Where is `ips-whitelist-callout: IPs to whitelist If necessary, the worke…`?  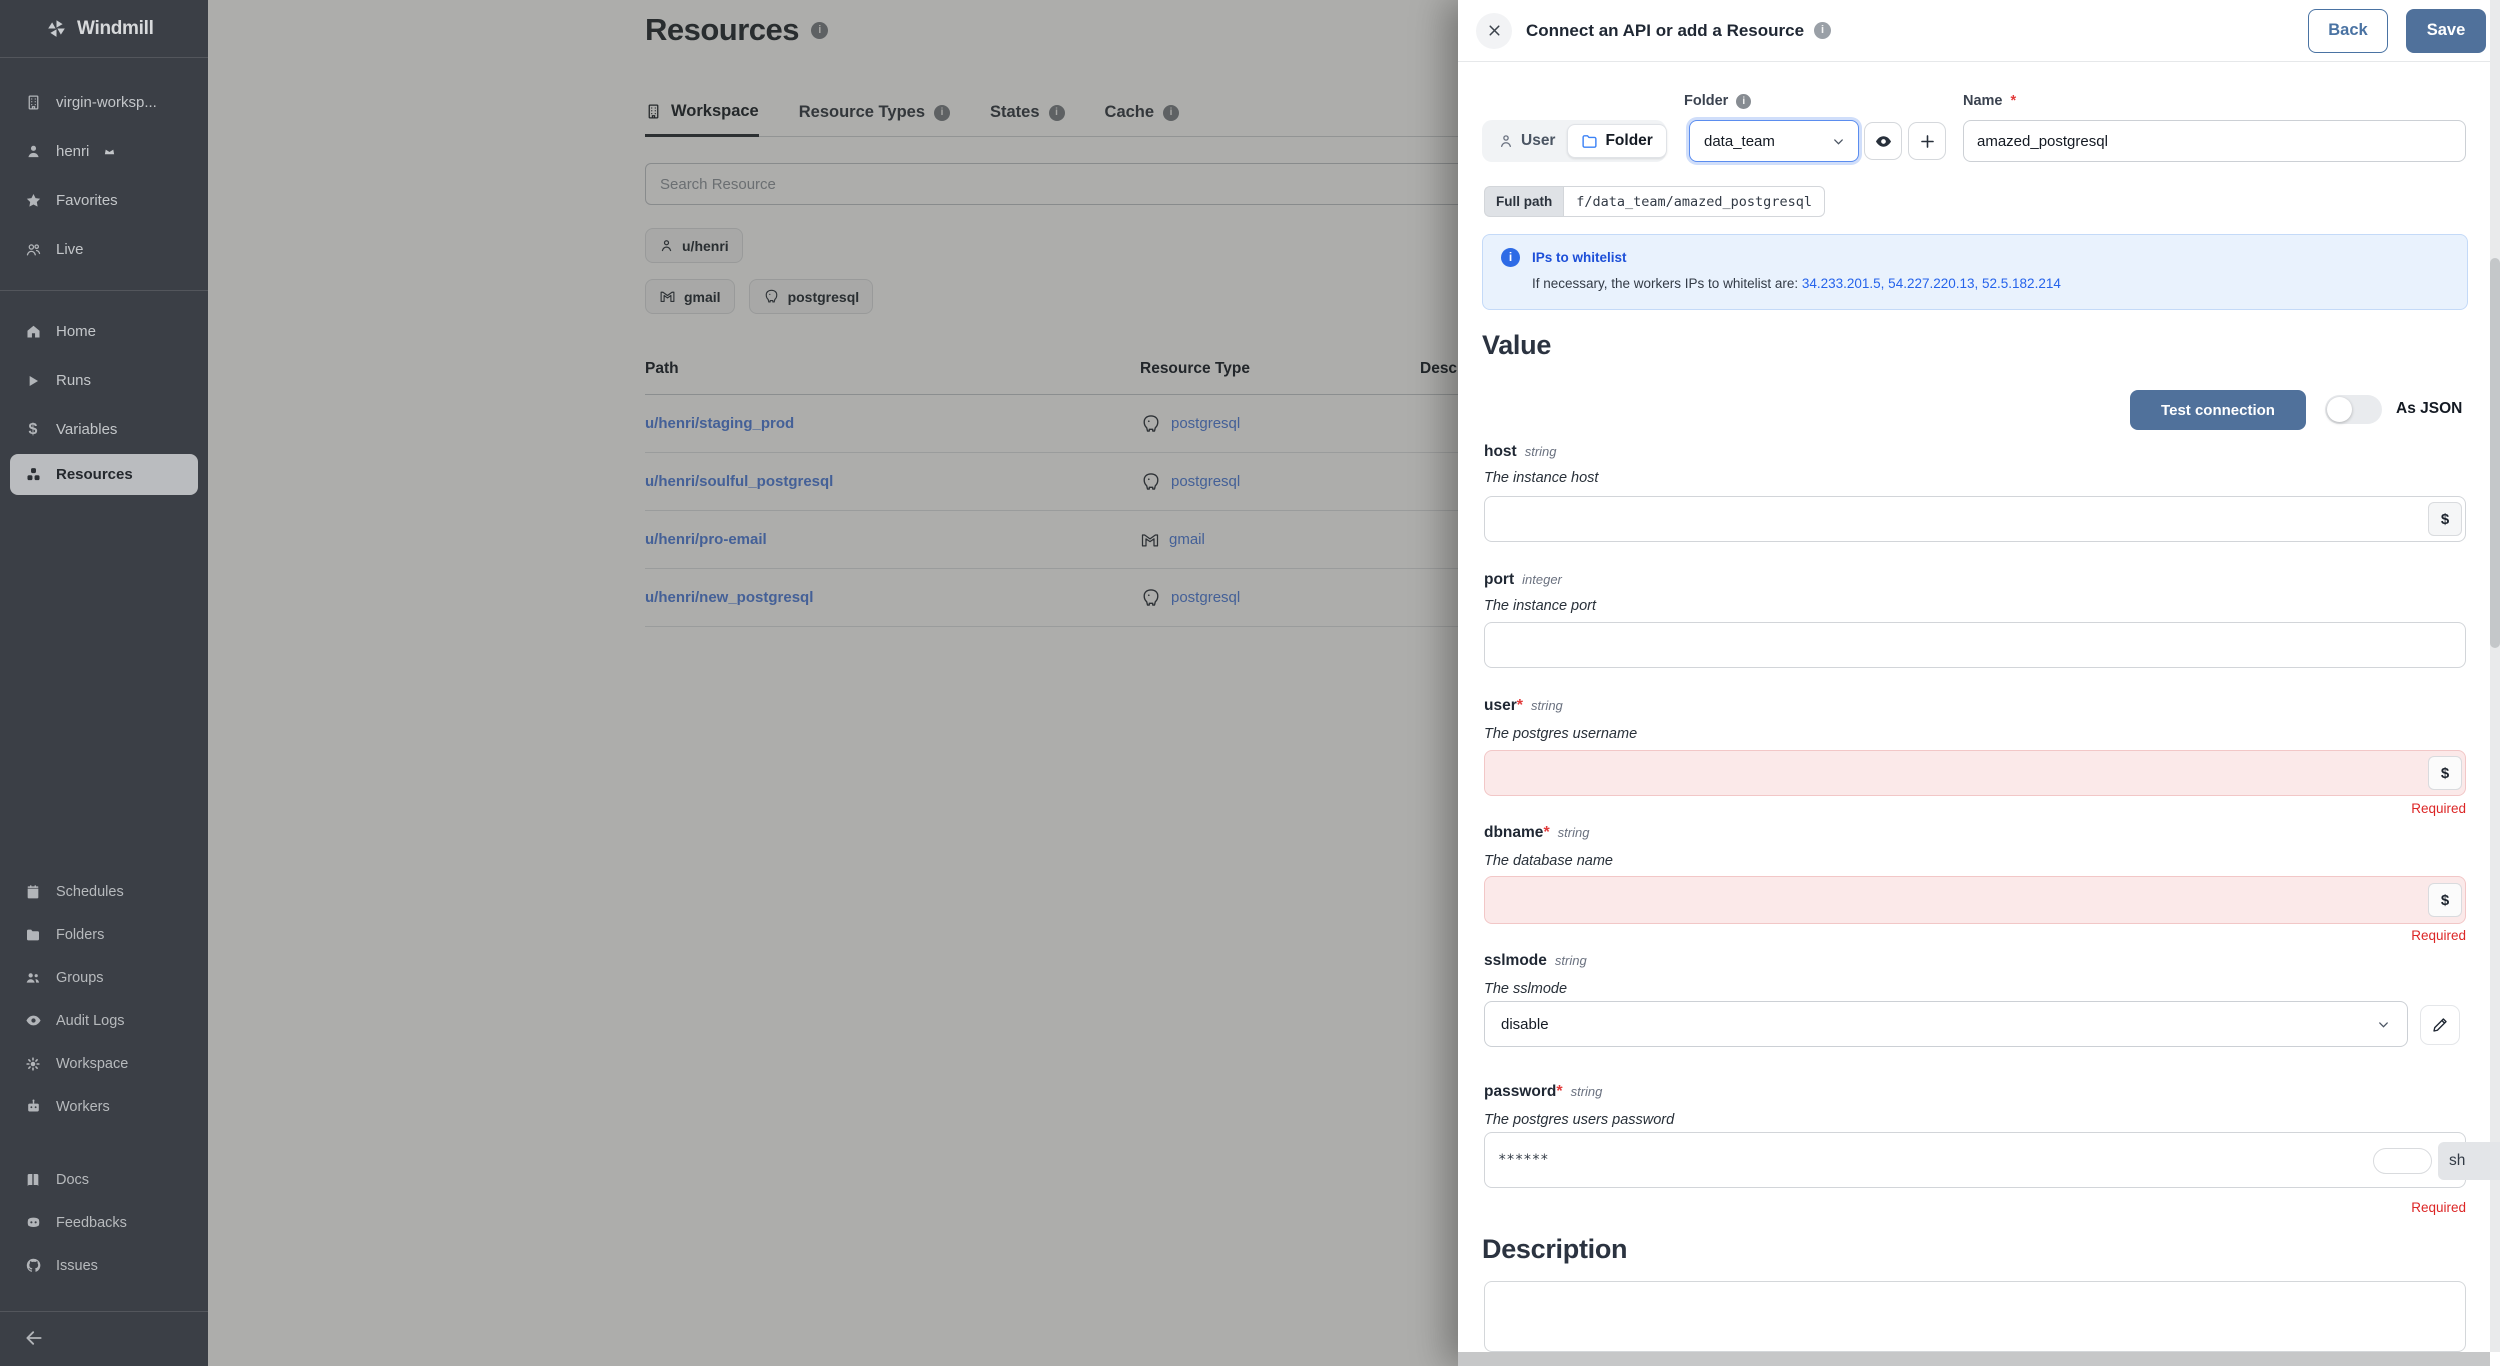 ips-whitelist-callout: IPs to whitelist If necessary, the worke… is located at coordinates (1975, 272).